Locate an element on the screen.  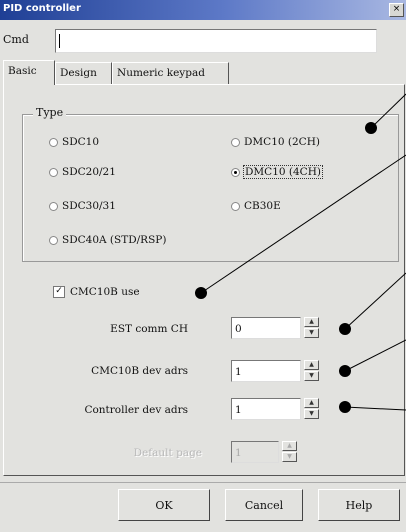
radio-dmc10-2ch: DMC10 (2CH) is located at coordinates (275, 142).